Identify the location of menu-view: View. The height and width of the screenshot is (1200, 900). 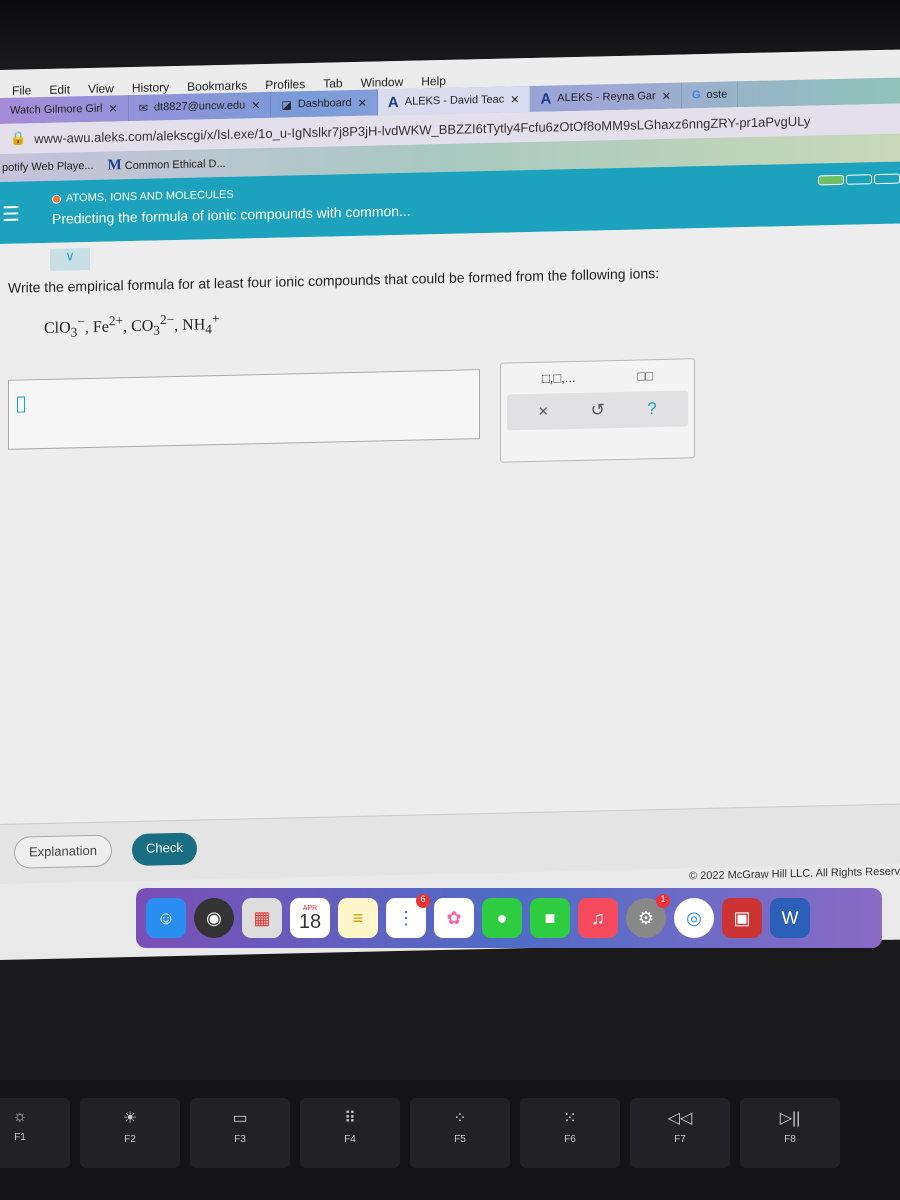
(101, 88).